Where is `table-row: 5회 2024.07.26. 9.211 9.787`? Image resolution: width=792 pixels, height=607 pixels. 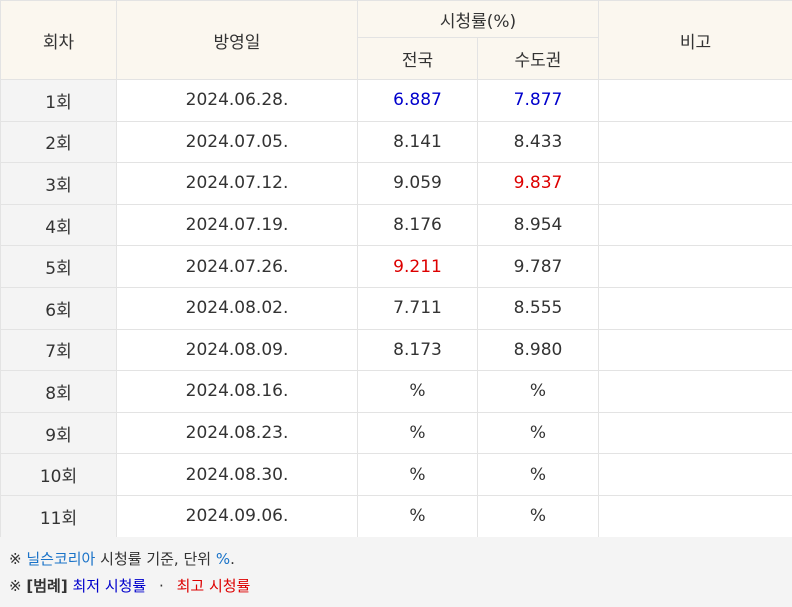
table-row: 5회 2024.07.26. 9.211 9.787 is located at coordinates (396, 266).